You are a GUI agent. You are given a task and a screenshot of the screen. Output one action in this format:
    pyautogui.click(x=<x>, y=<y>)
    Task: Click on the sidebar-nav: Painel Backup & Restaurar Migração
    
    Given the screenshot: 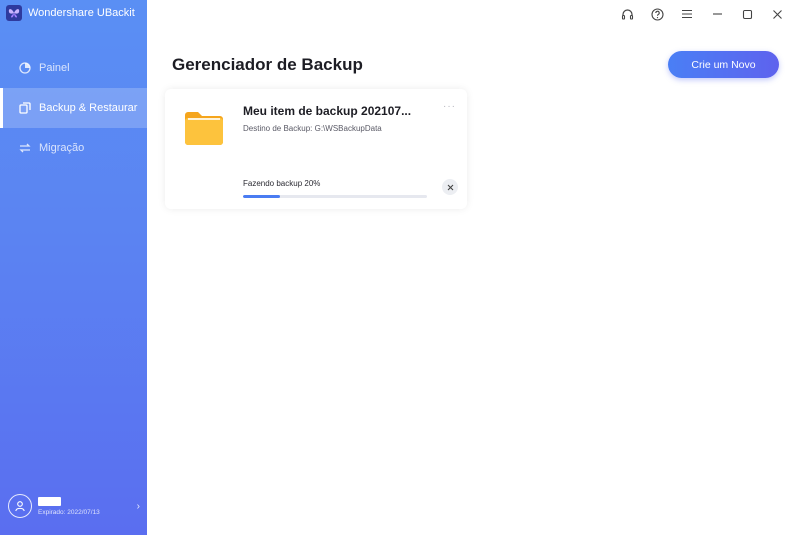 What is the action you would take?
    pyautogui.click(x=73, y=108)
    